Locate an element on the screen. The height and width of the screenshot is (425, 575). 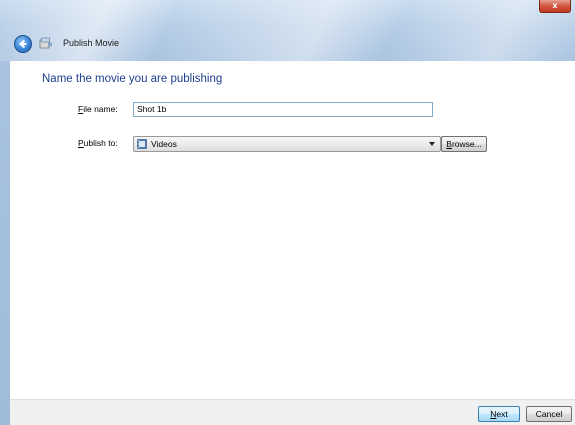
publish-to-label: Publish to: is located at coordinates (98, 143).